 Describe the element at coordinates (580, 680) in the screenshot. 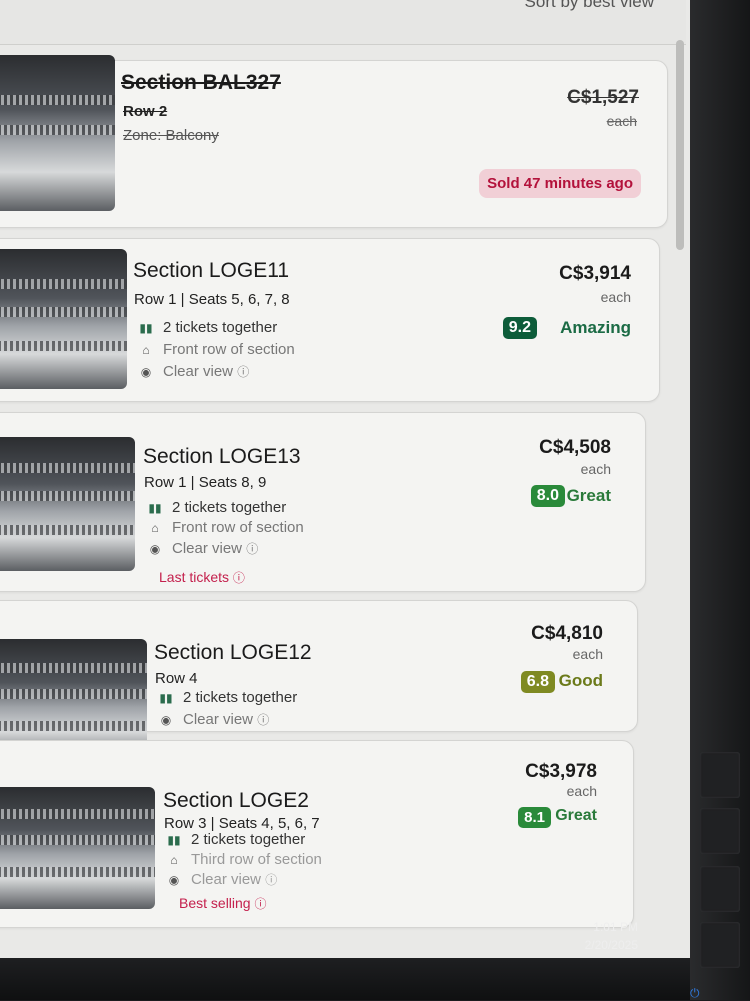

I see `view-rating-label: Good` at that location.